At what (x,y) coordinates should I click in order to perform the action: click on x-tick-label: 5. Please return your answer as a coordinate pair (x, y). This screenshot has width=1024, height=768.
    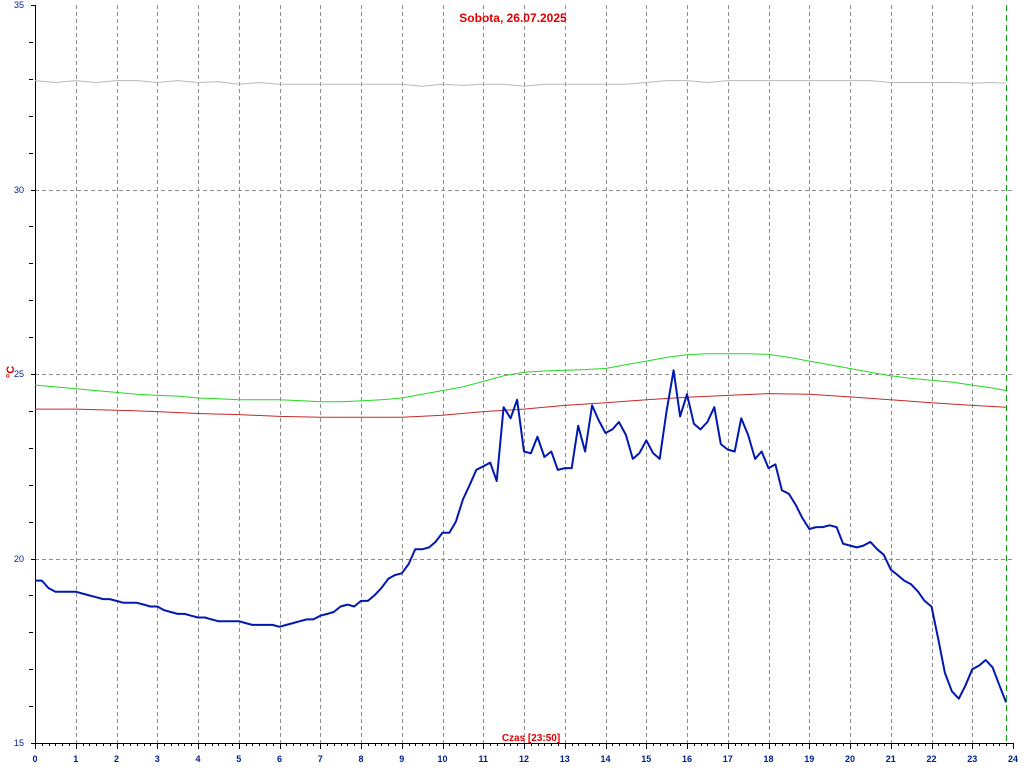
    Looking at the image, I should click on (238, 759).